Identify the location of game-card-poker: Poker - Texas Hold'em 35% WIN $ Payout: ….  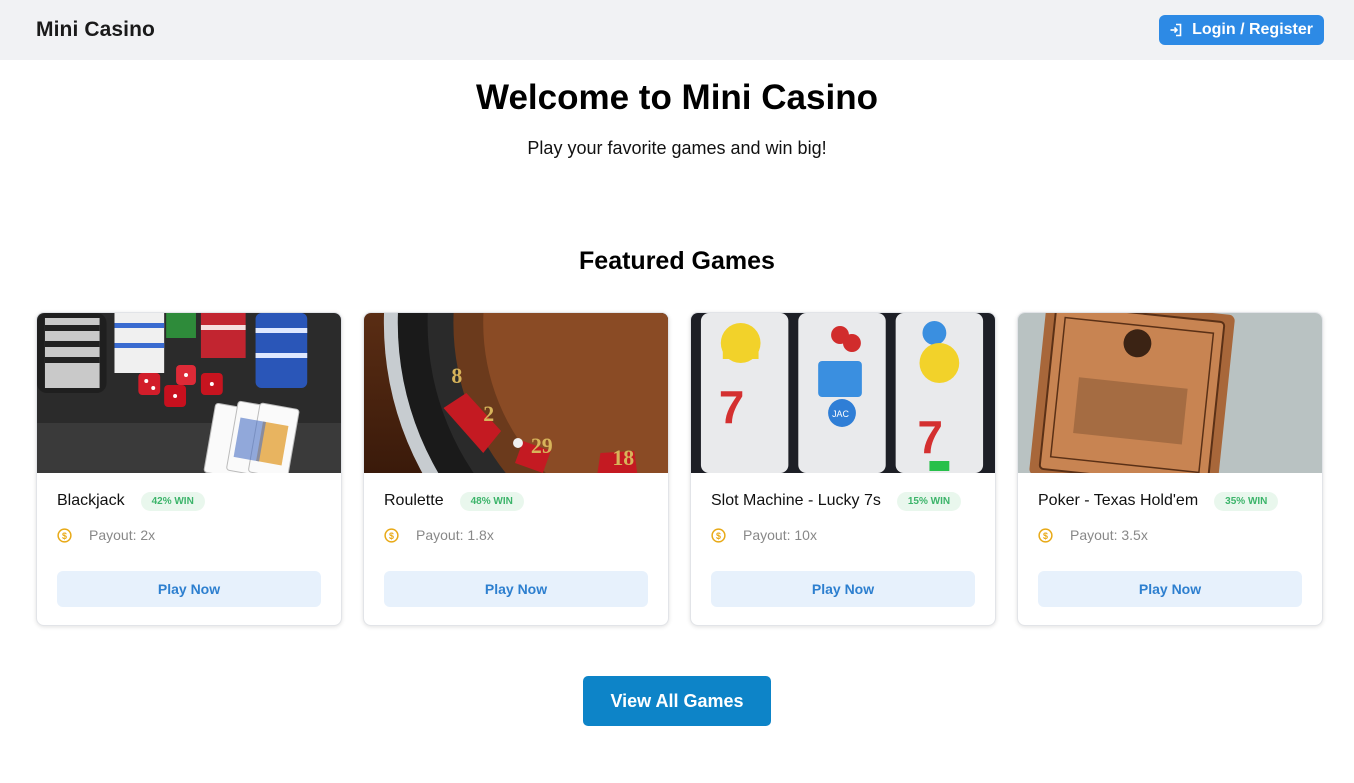
(1170, 469).